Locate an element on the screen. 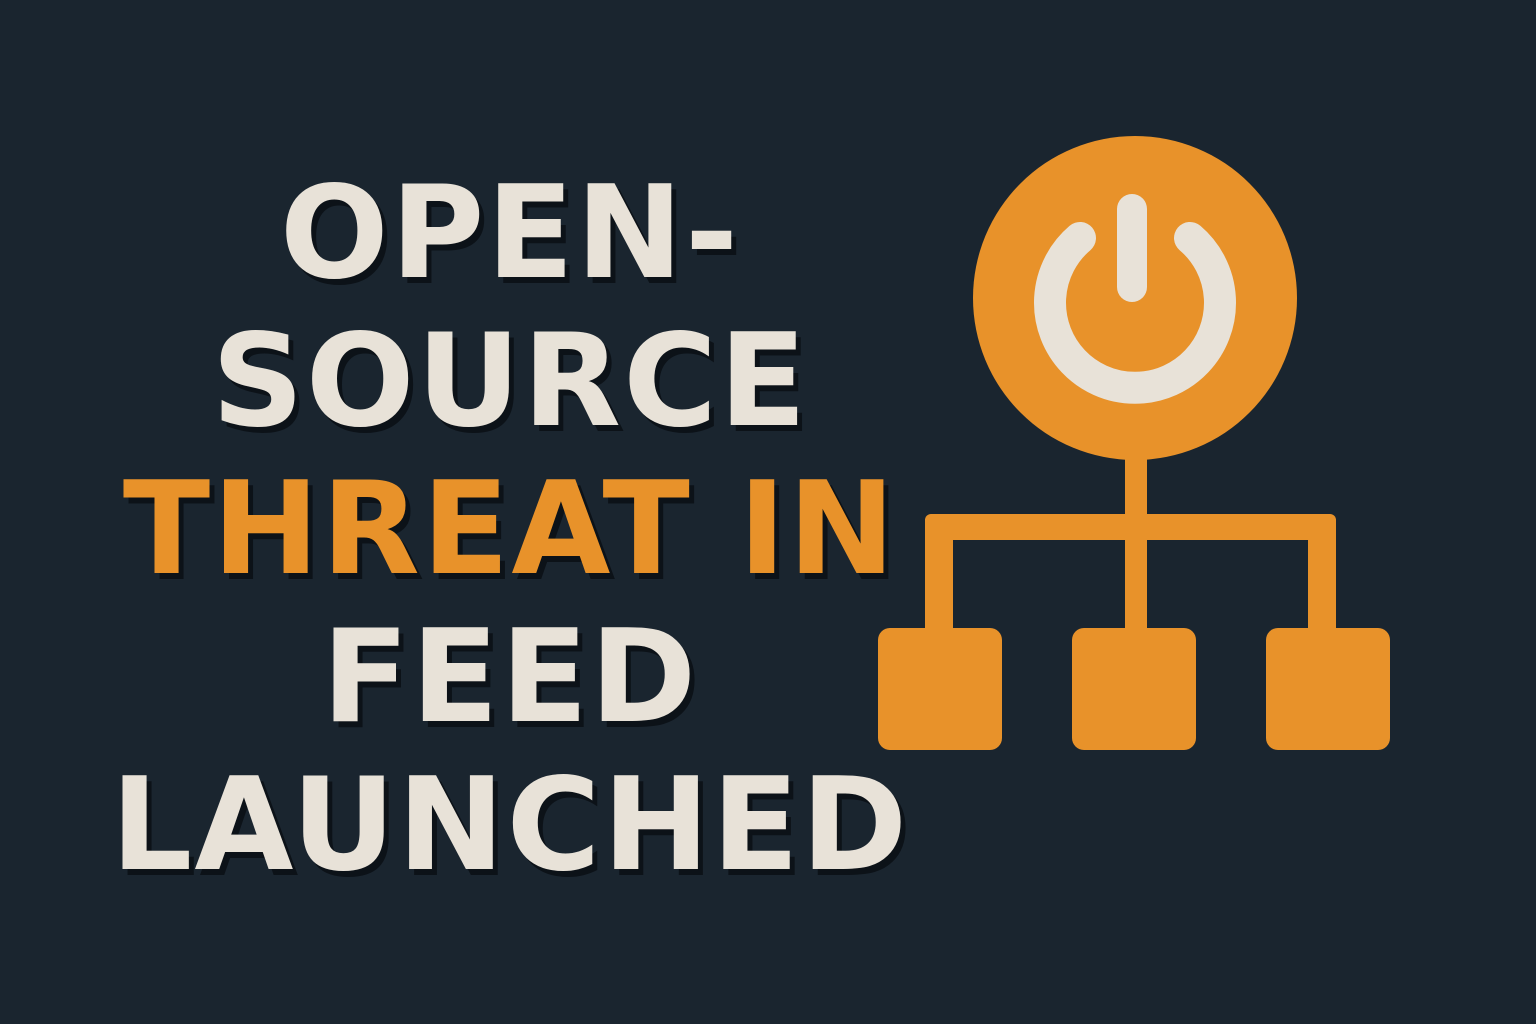 The height and width of the screenshot is (1024, 1536). network-node-center is located at coordinates (1134, 689).